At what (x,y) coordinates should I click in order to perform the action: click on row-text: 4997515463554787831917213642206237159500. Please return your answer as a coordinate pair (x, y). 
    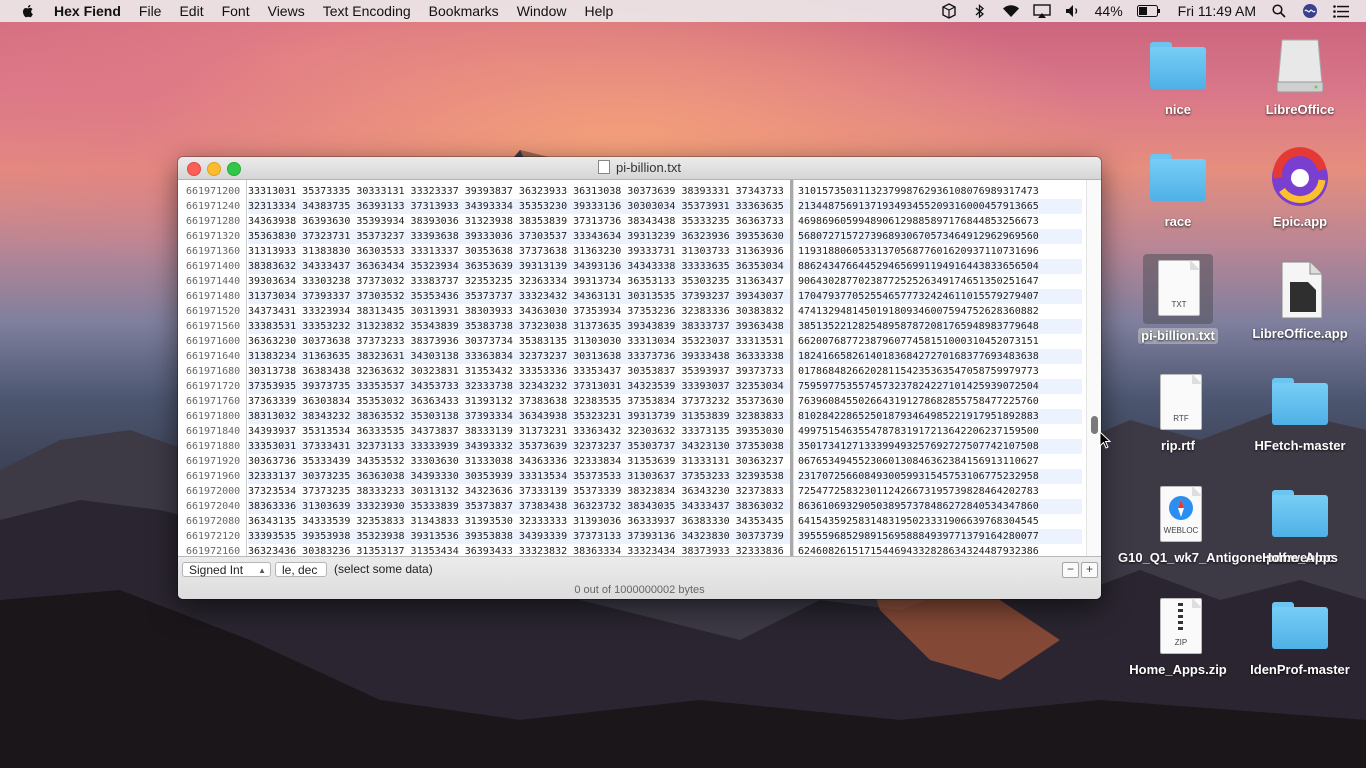
    Looking at the image, I should click on (940, 431).